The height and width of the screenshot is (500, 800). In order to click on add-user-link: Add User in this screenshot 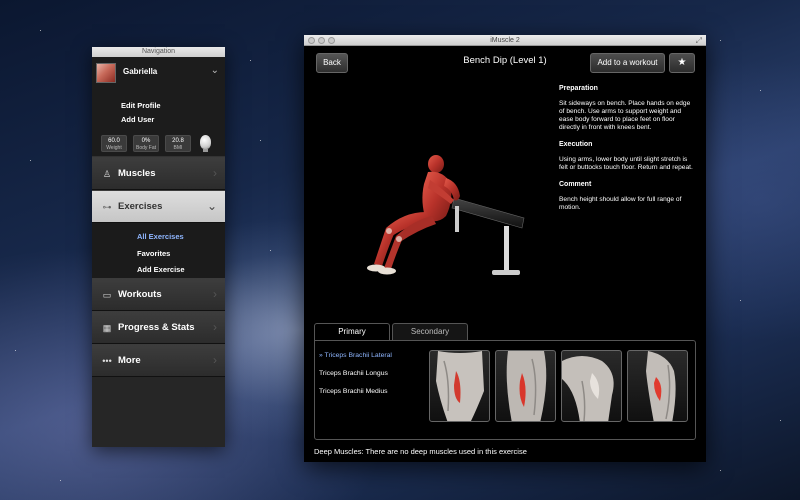, I will do `click(173, 120)`.